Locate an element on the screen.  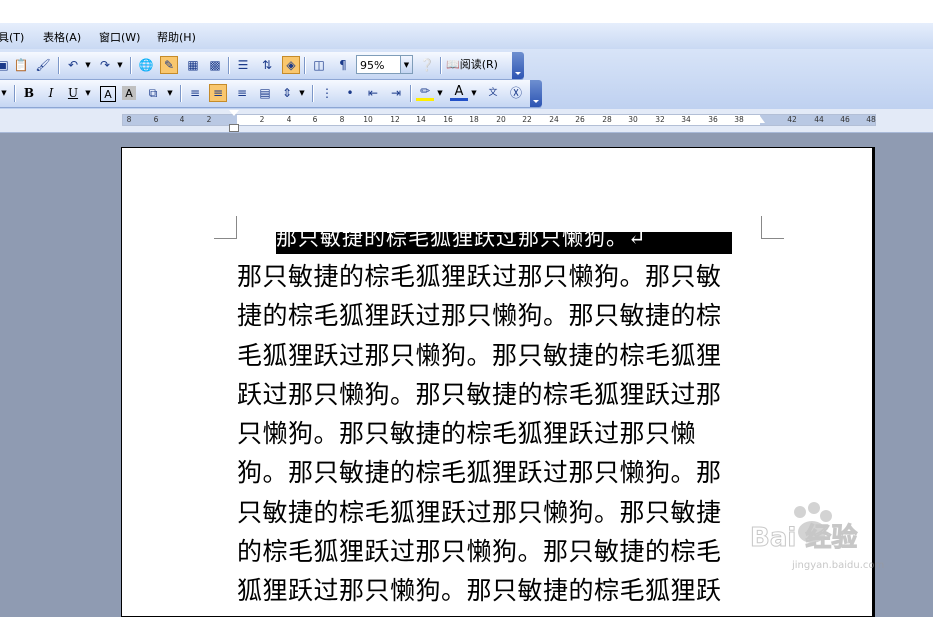
book-icon: 📖 is located at coordinates (453, 64).